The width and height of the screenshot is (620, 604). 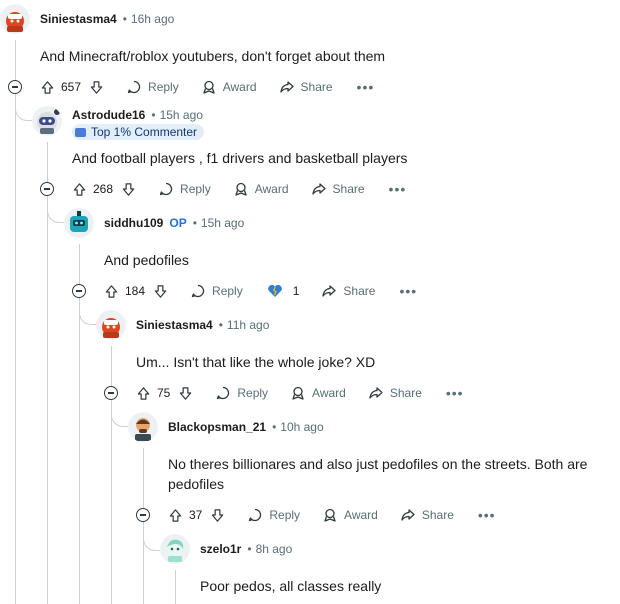 What do you see at coordinates (246, 549) in the screenshot?
I see `comment-meta: szelo1r • 8h ago` at bounding box center [246, 549].